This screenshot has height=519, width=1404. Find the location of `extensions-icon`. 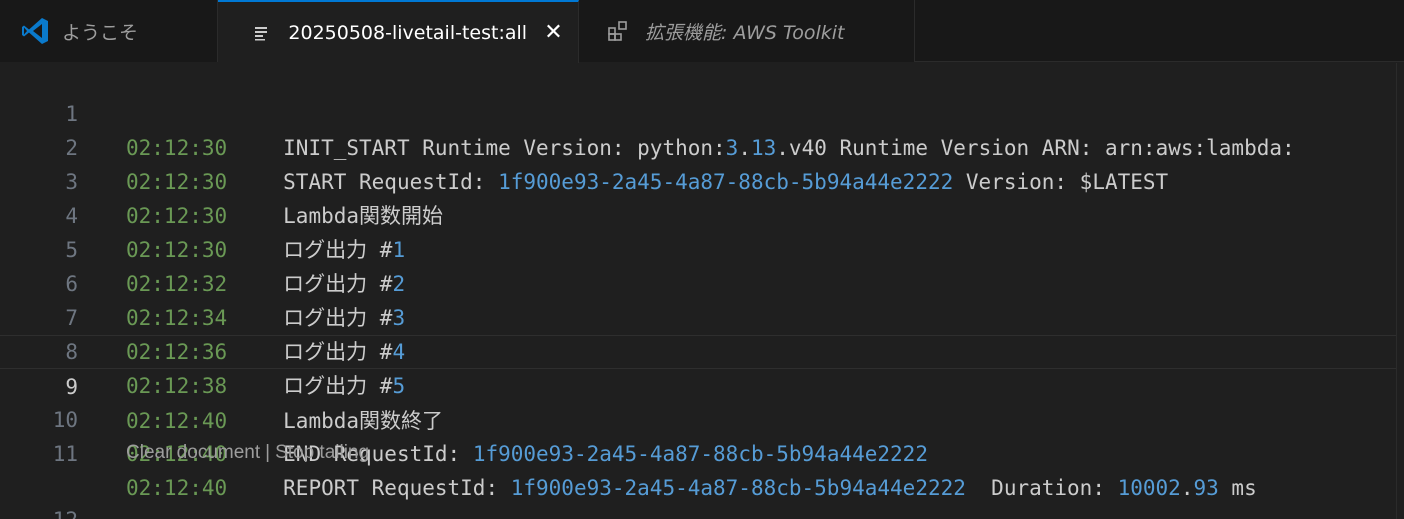

extensions-icon is located at coordinates (618, 31).